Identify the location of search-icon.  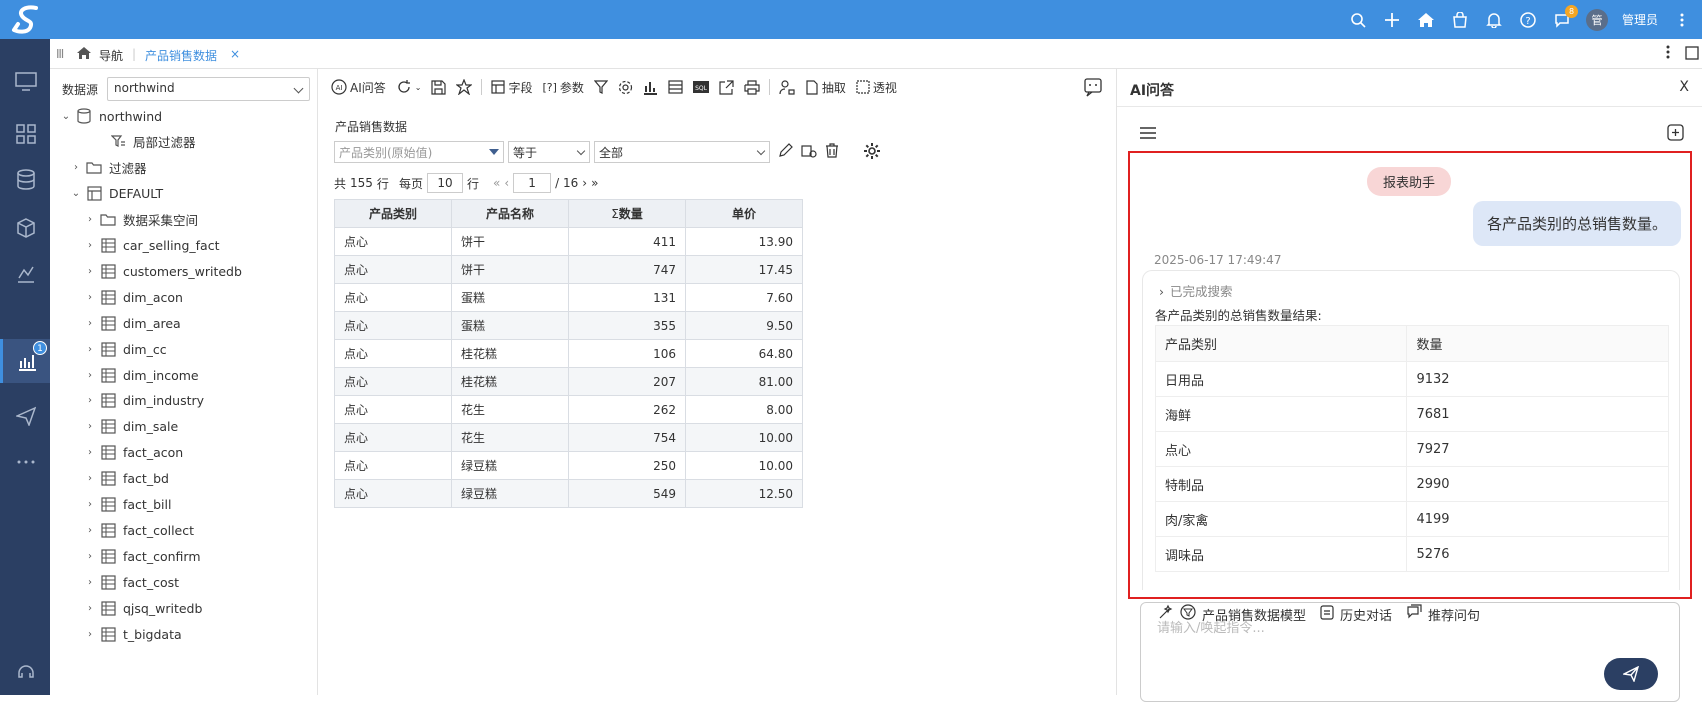
(1358, 20).